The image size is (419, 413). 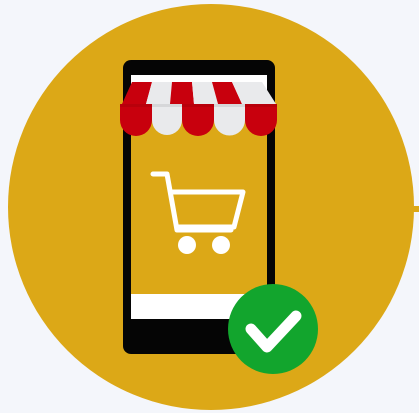 I want to click on phone-screen, so click(x=199, y=206).